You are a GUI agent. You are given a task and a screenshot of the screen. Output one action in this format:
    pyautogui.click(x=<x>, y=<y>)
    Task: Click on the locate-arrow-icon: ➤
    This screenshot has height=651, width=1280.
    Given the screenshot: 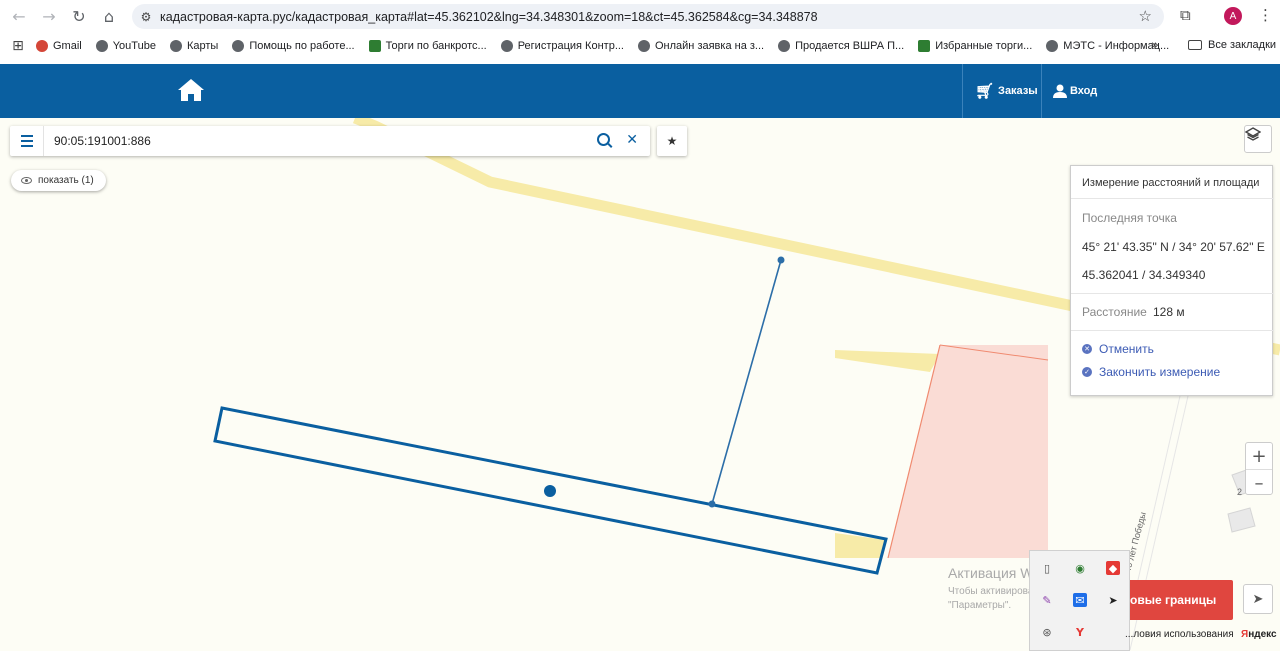 What is the action you would take?
    pyautogui.click(x=1258, y=599)
    